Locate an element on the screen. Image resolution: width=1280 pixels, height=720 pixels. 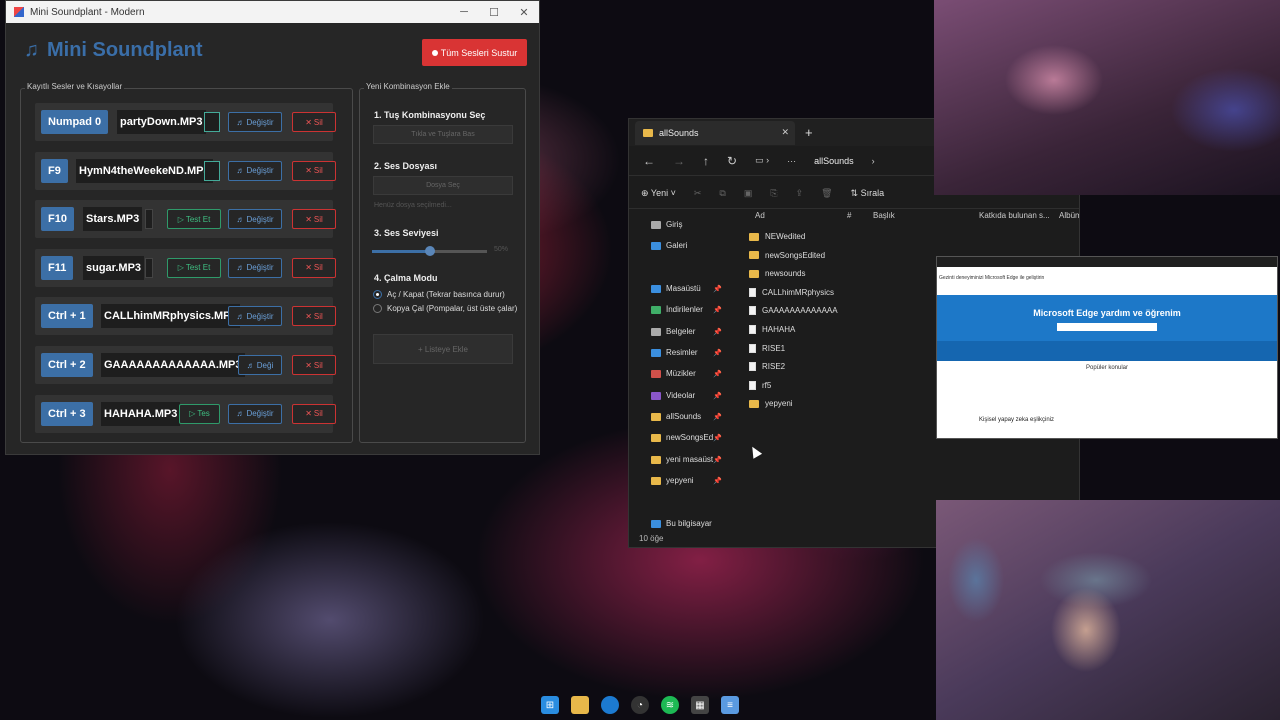
sidebar-item: Belgeler is located at coordinates (673, 331).